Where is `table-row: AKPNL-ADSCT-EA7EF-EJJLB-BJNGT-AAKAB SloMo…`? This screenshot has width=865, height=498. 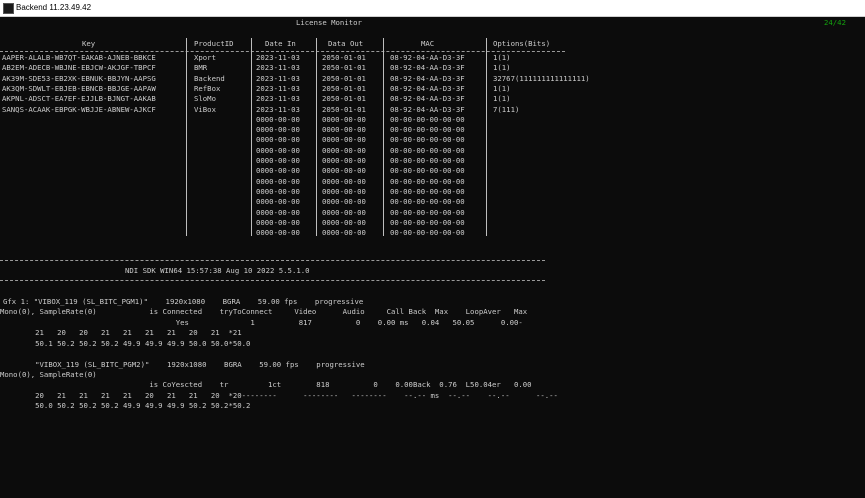 table-row: AKPNL-ADSCT-EA7EF-EJJLB-BJNGT-AAKAB SloMo… is located at coordinates (310, 99).